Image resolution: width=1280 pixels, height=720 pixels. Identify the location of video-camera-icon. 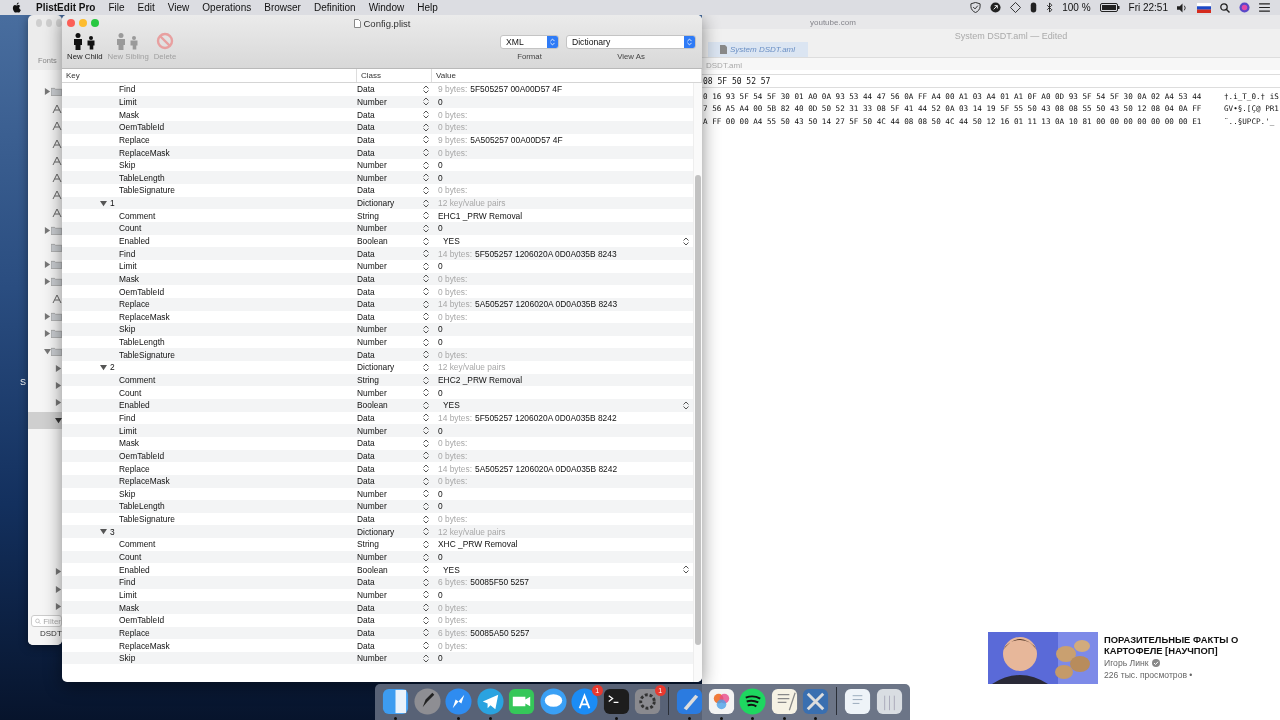
(522, 701).